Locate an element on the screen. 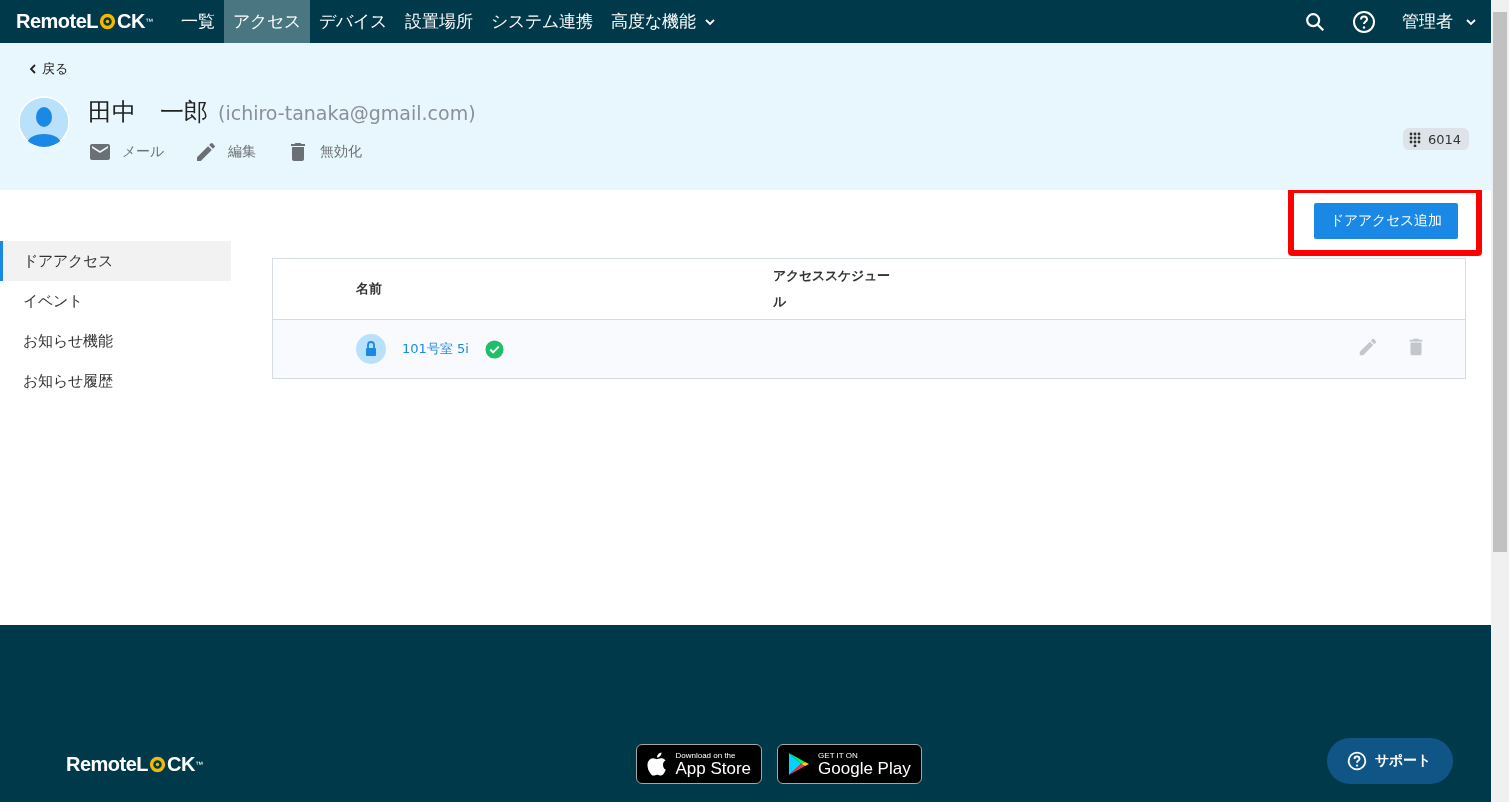 This screenshot has width=1509, height=802. back-link: 戻る is located at coordinates (750, 69).